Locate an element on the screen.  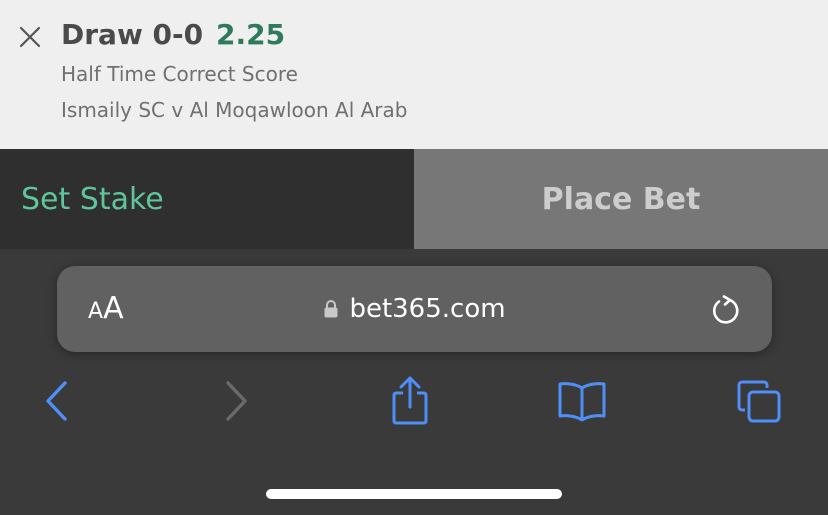
chevron-right-icon is located at coordinates (236, 403).